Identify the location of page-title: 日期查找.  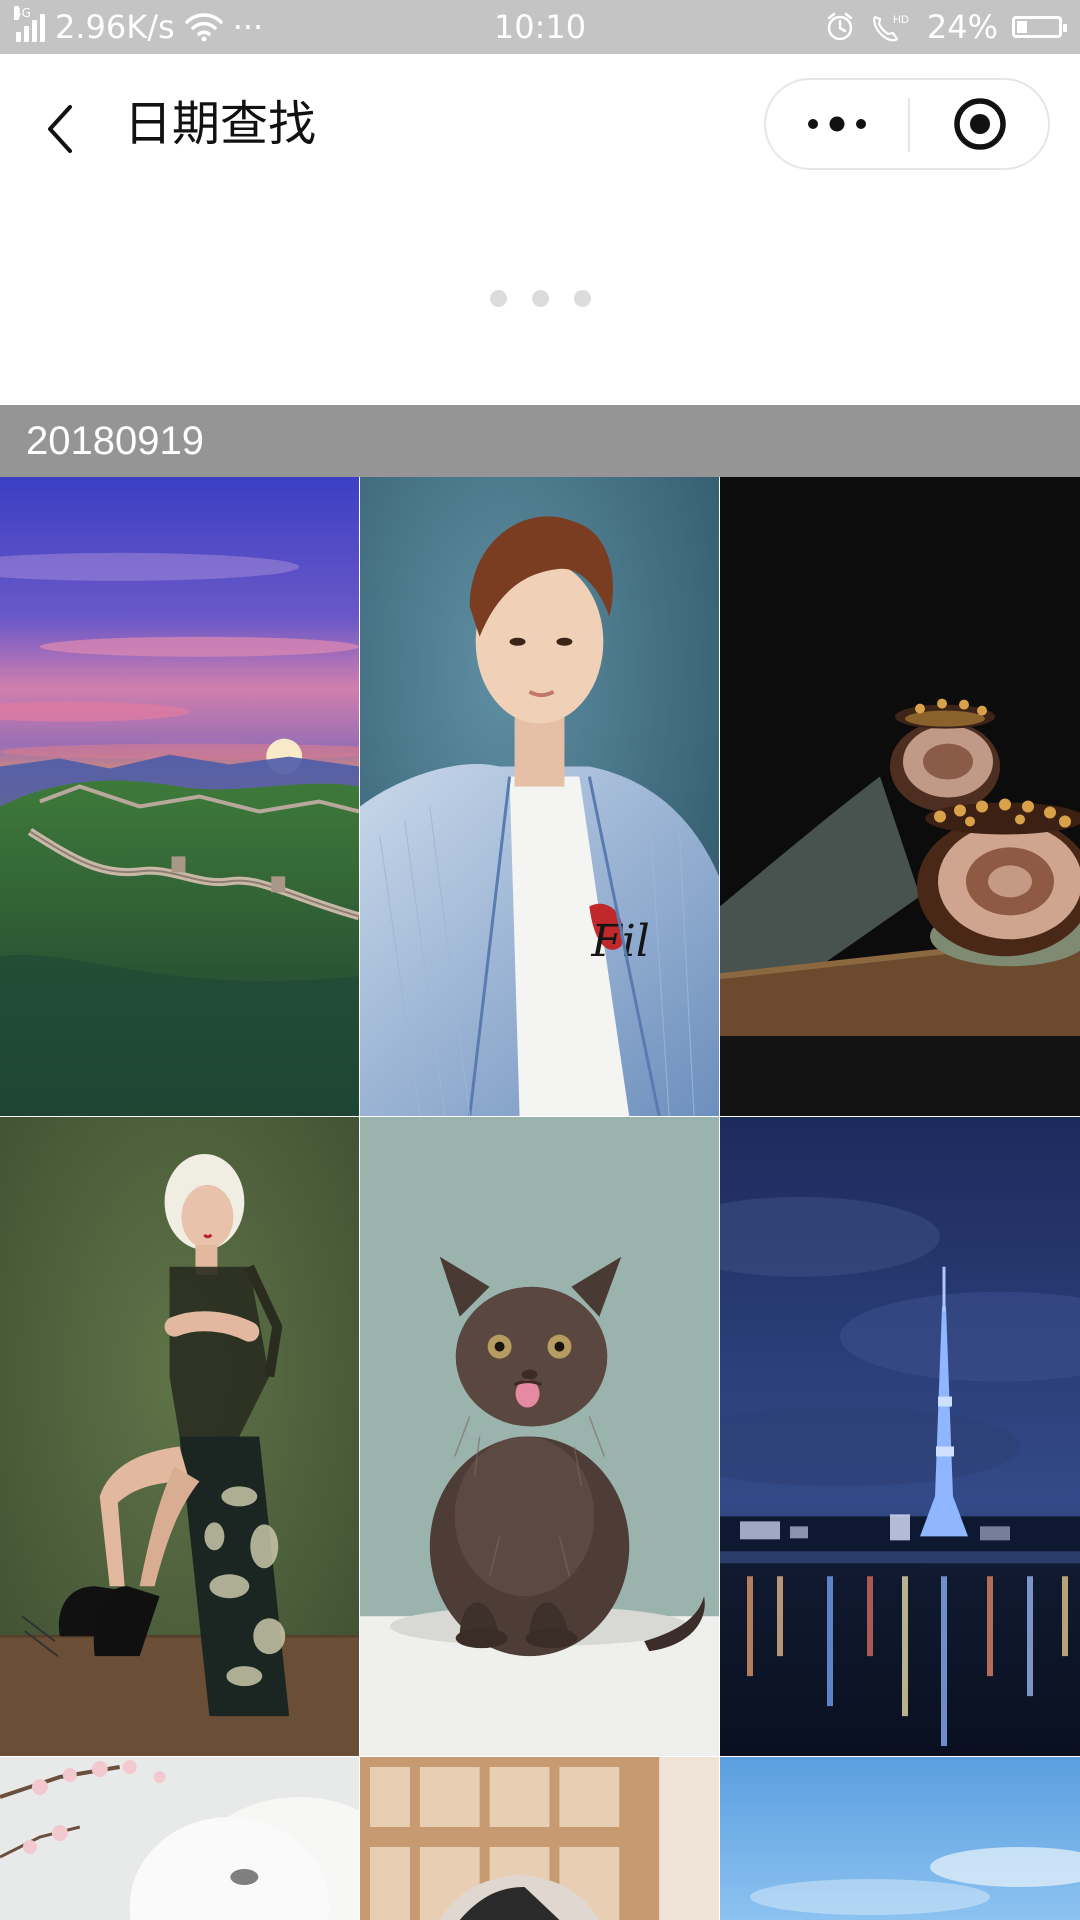
(220, 124).